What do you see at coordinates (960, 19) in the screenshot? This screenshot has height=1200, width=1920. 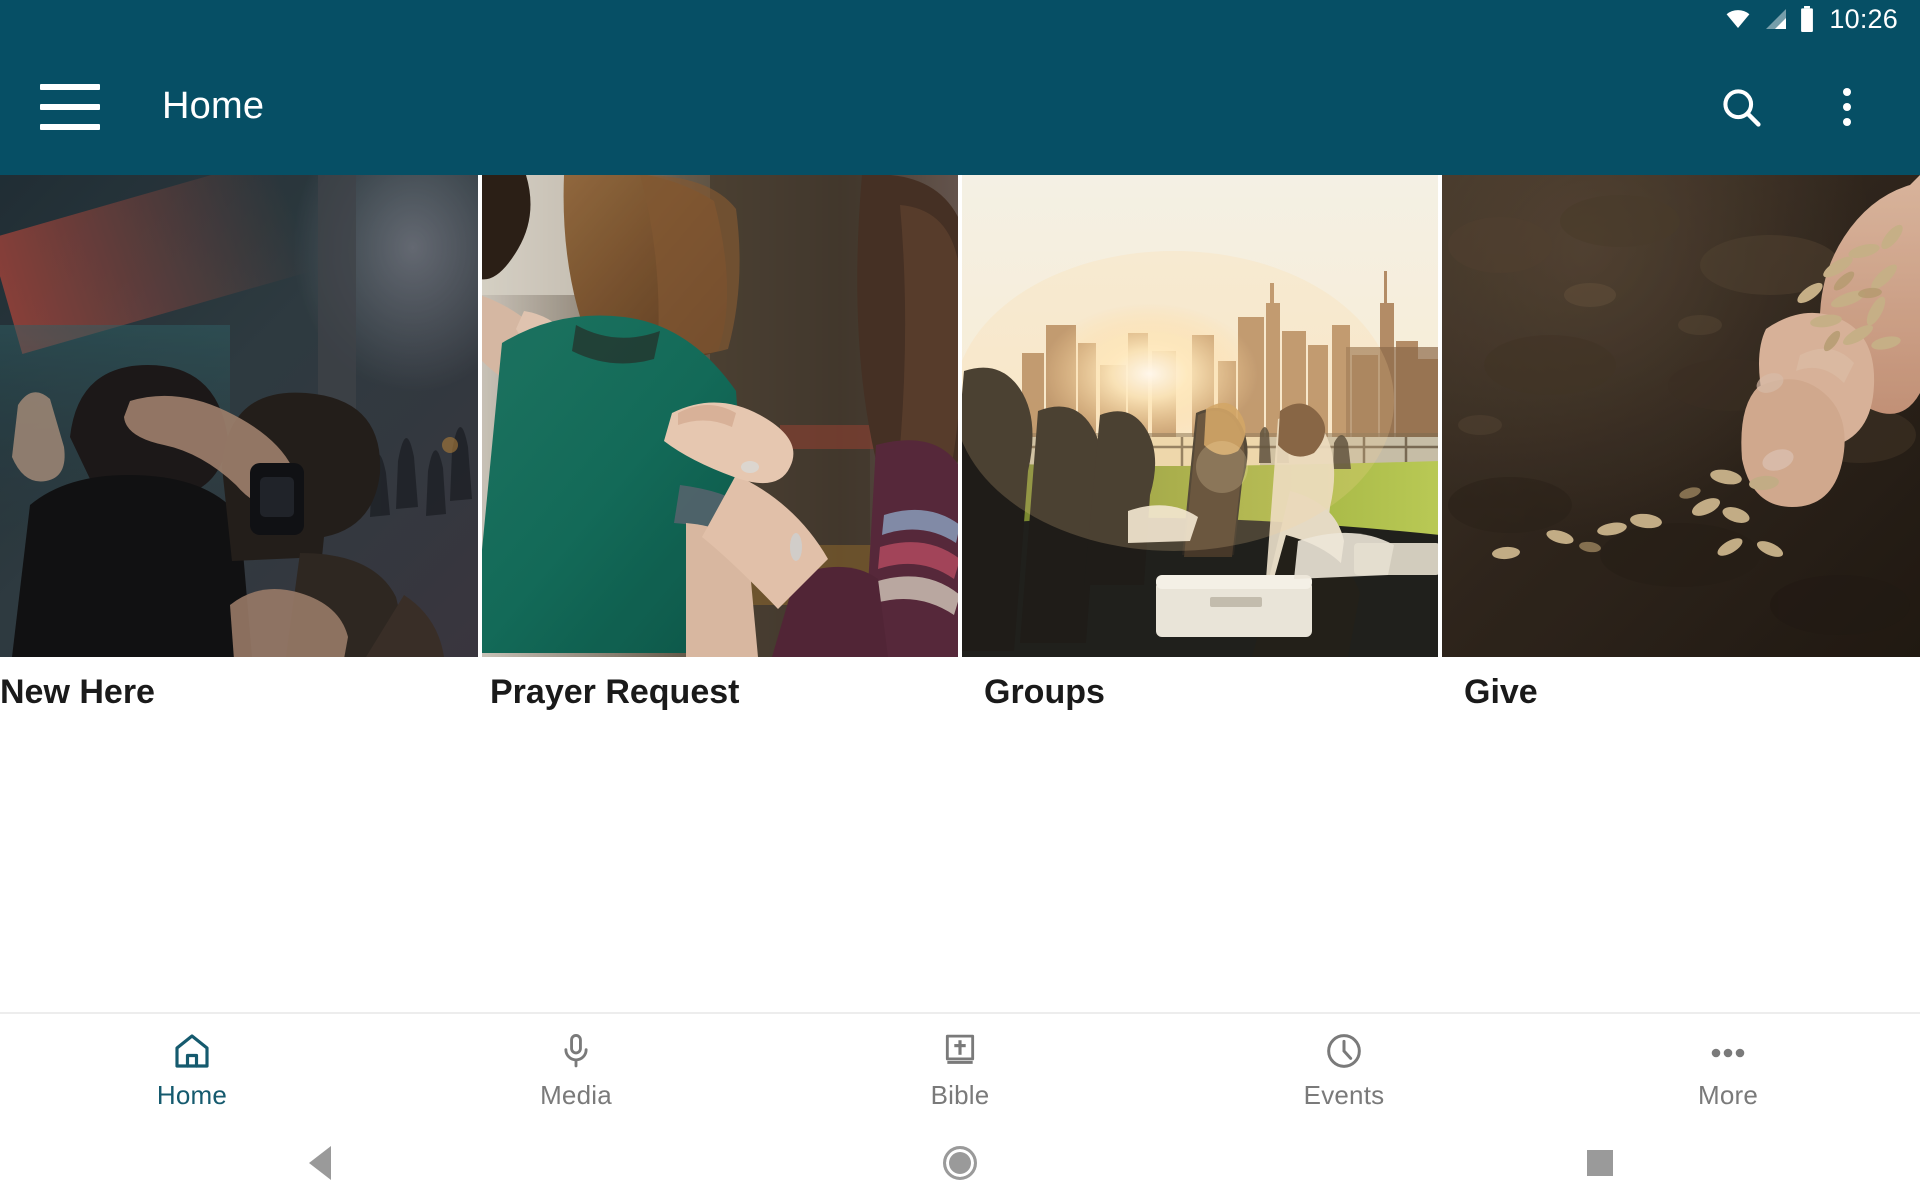 I see `status-bar: 10:26` at bounding box center [960, 19].